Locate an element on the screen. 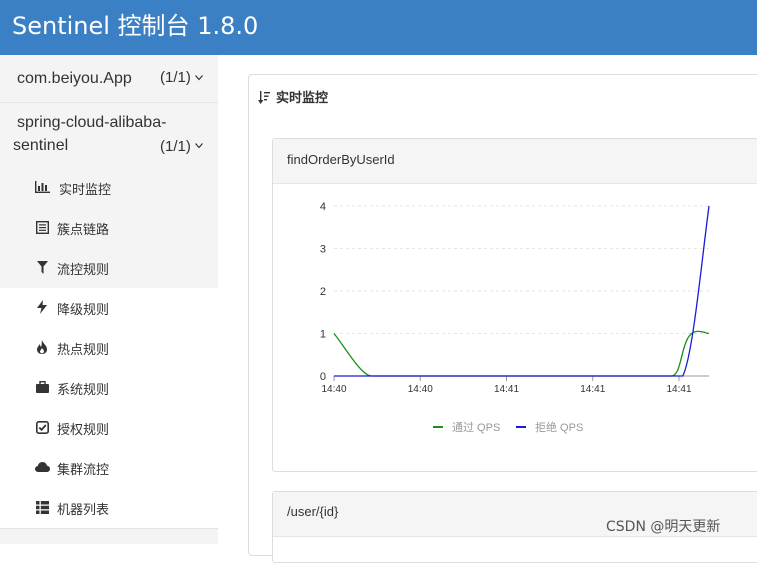  legend-label: 拒绝 QPS is located at coordinates (559, 427).